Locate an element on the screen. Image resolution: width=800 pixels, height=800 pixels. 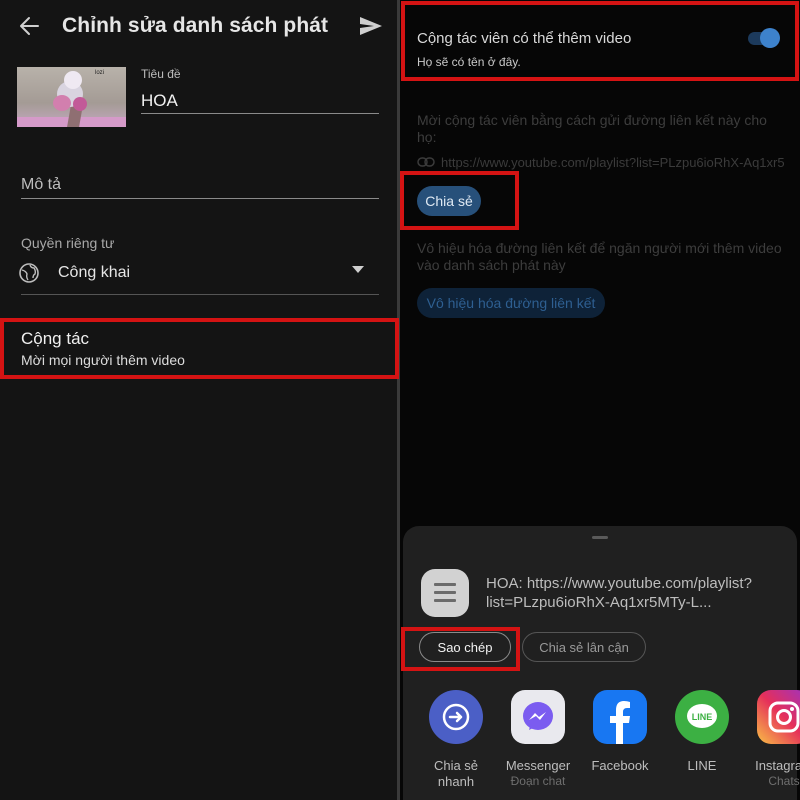
title-field-label: Tiêu đề is located at coordinates (161, 74).